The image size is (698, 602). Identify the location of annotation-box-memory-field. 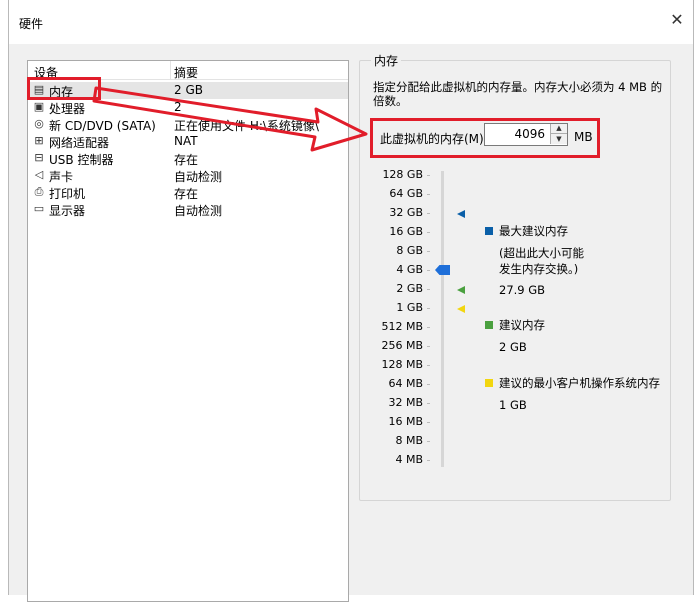
(485, 138).